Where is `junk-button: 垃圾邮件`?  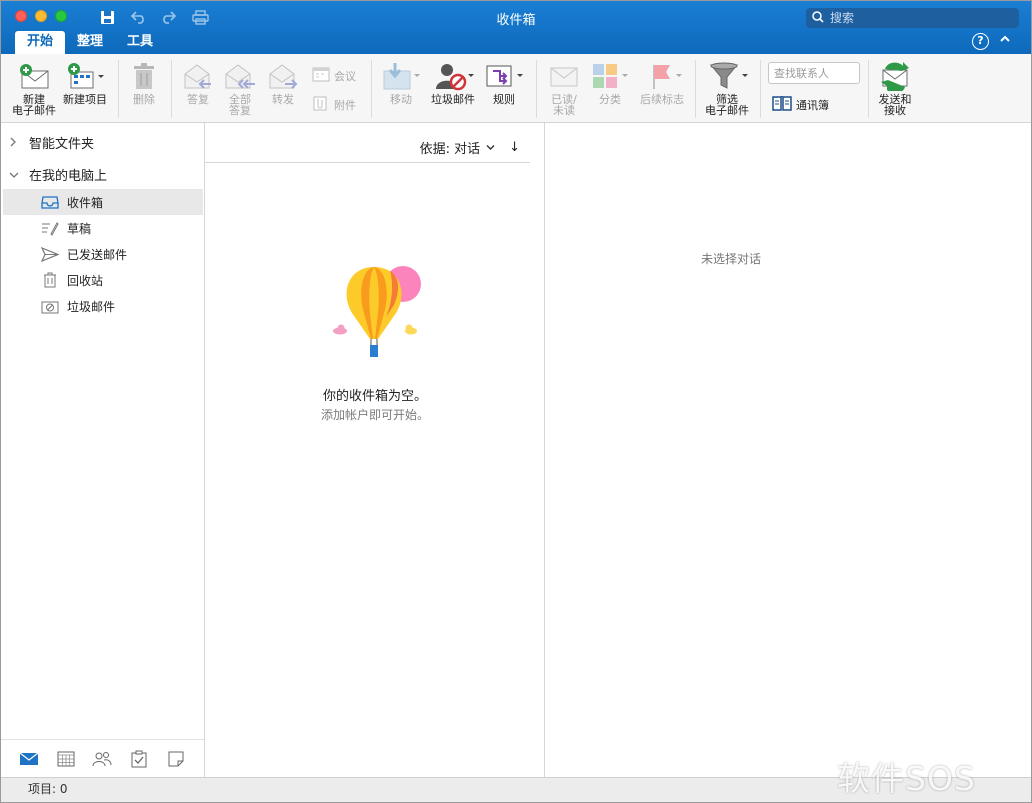
junk-button: 垃圾邮件 is located at coordinates (453, 81).